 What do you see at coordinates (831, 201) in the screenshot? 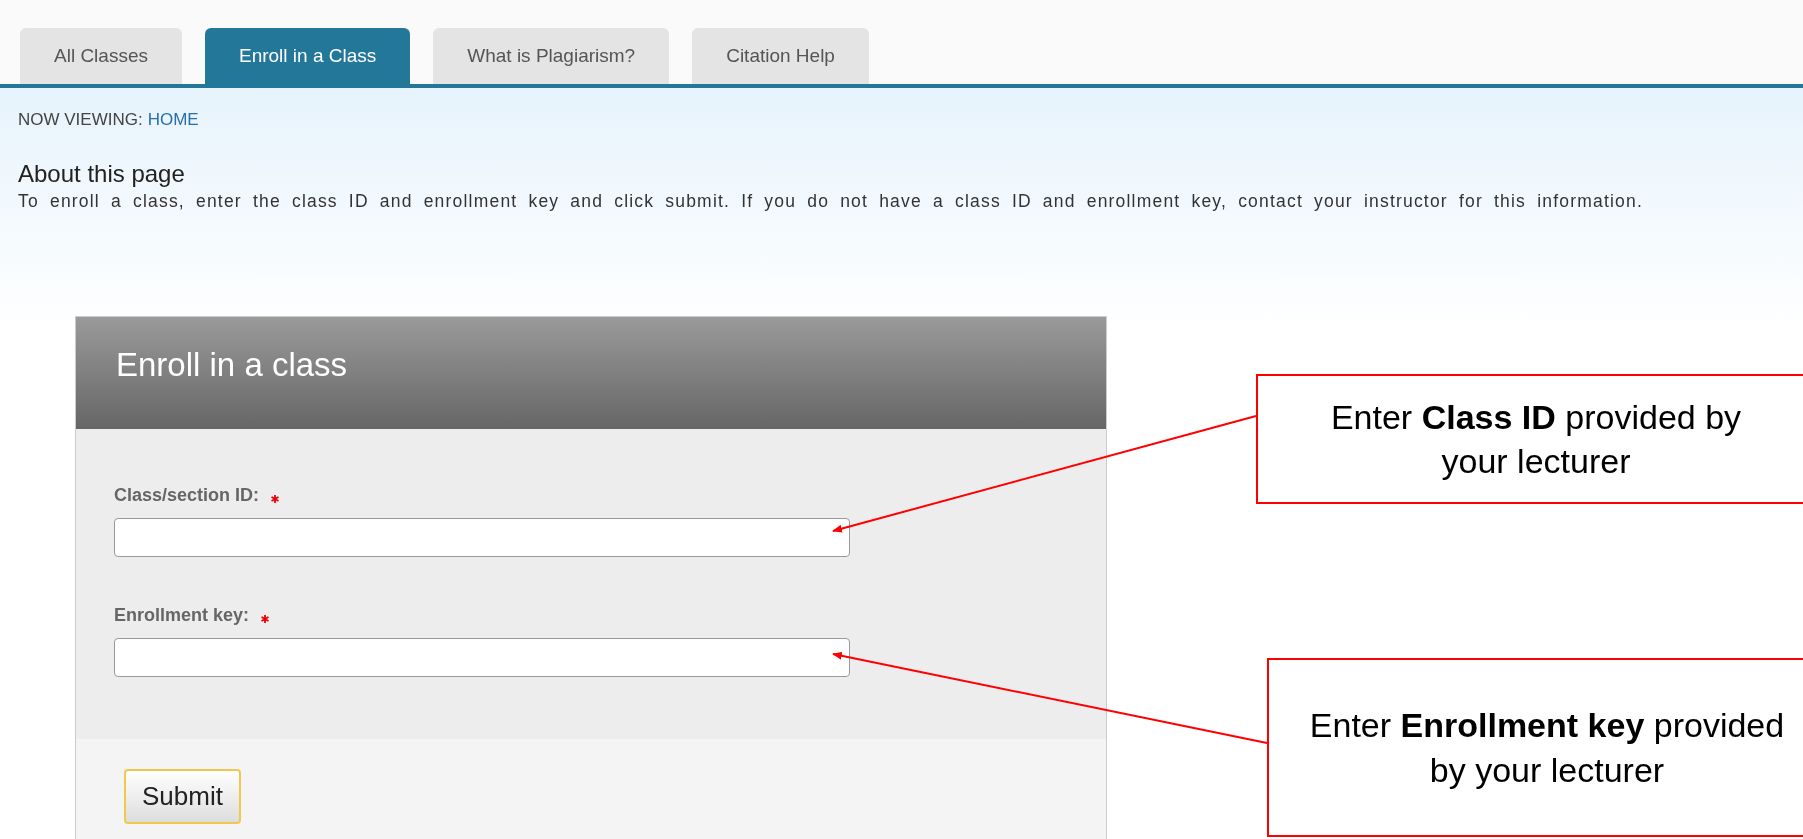
I see `instructions-text: To enroll a class, enter the class ID and enrollment key and click submit. If you do not have a class ID and enrollment key, contact your instructor for this information.` at bounding box center [831, 201].